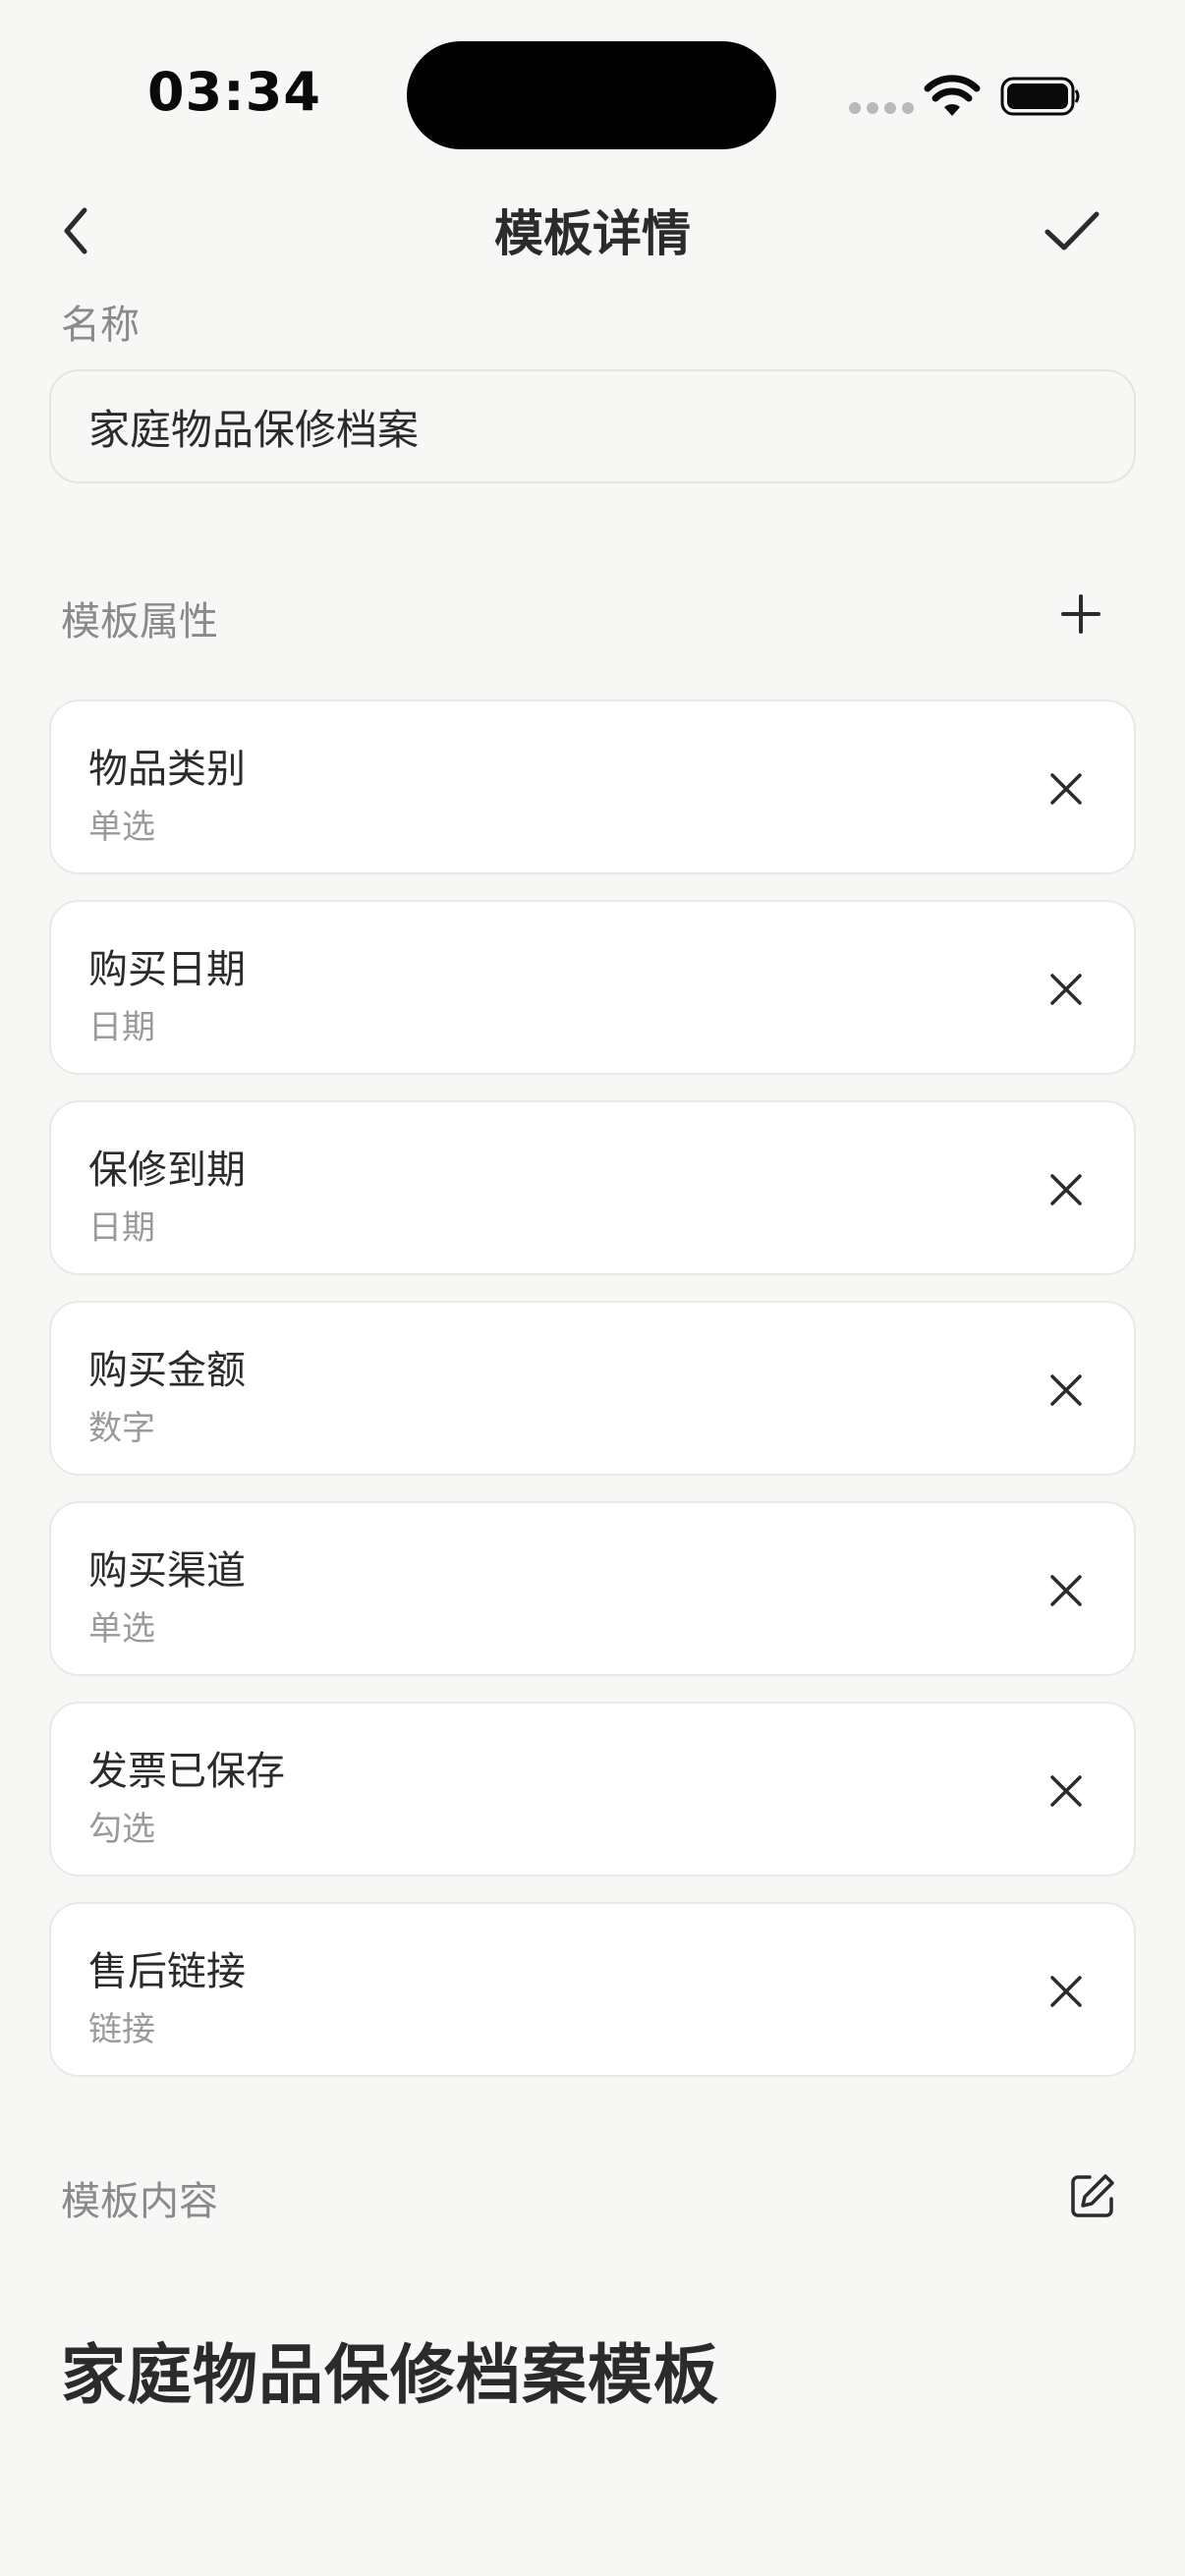  I want to click on confirm-button, so click(1072, 230).